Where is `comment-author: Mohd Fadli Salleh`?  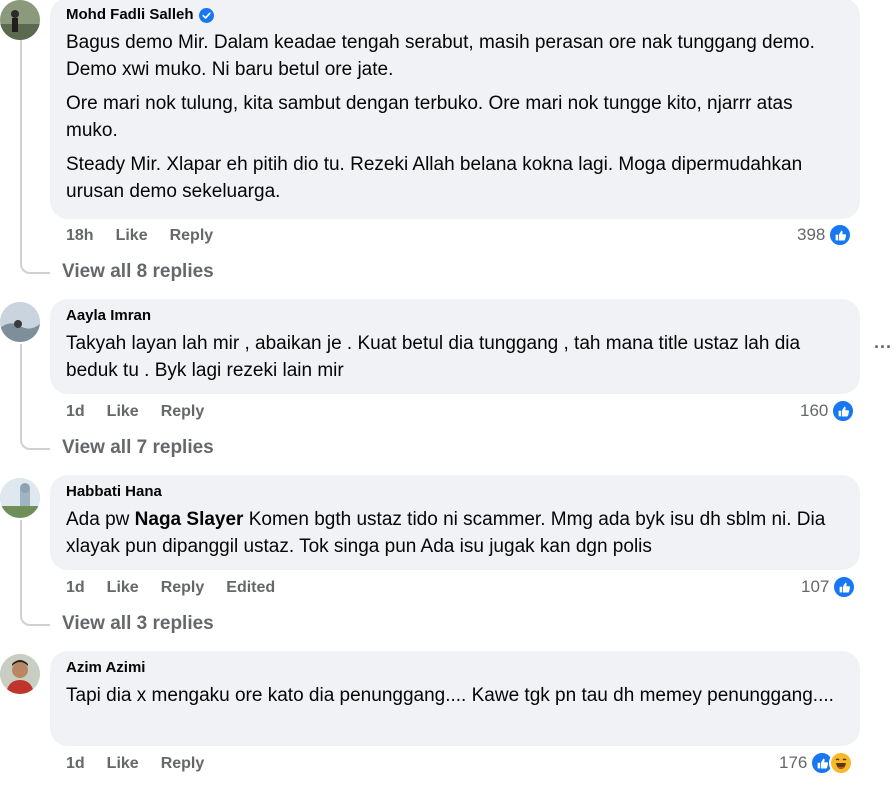
comment-author: Mohd Fadli Salleh is located at coordinates (130, 15).